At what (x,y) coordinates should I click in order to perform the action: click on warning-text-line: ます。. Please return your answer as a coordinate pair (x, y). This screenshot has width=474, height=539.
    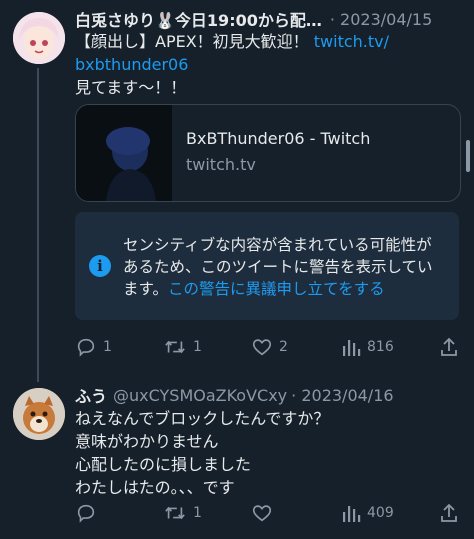
    Looking at the image, I should click on (145, 289).